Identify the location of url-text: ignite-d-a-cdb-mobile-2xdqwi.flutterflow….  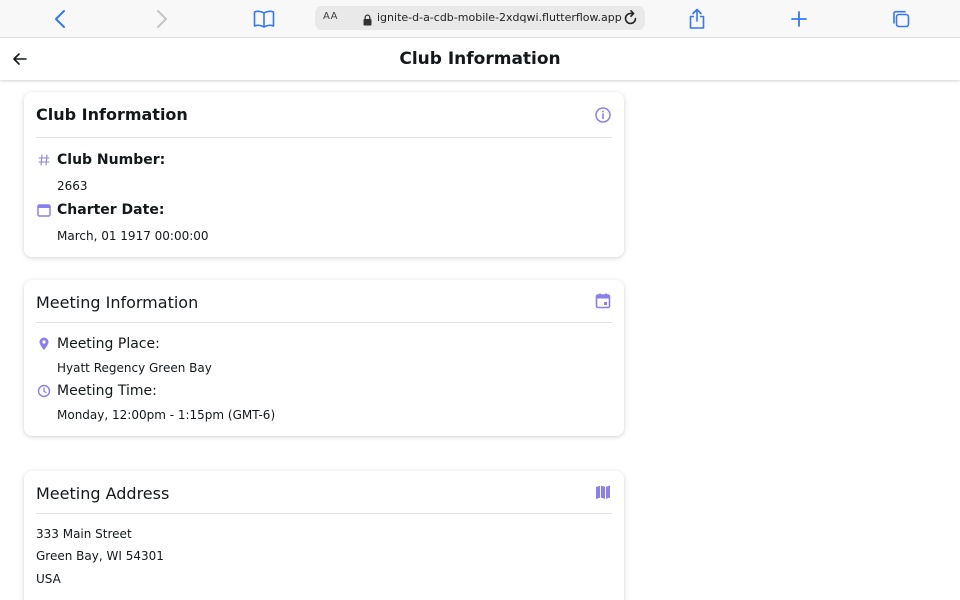
(499, 17).